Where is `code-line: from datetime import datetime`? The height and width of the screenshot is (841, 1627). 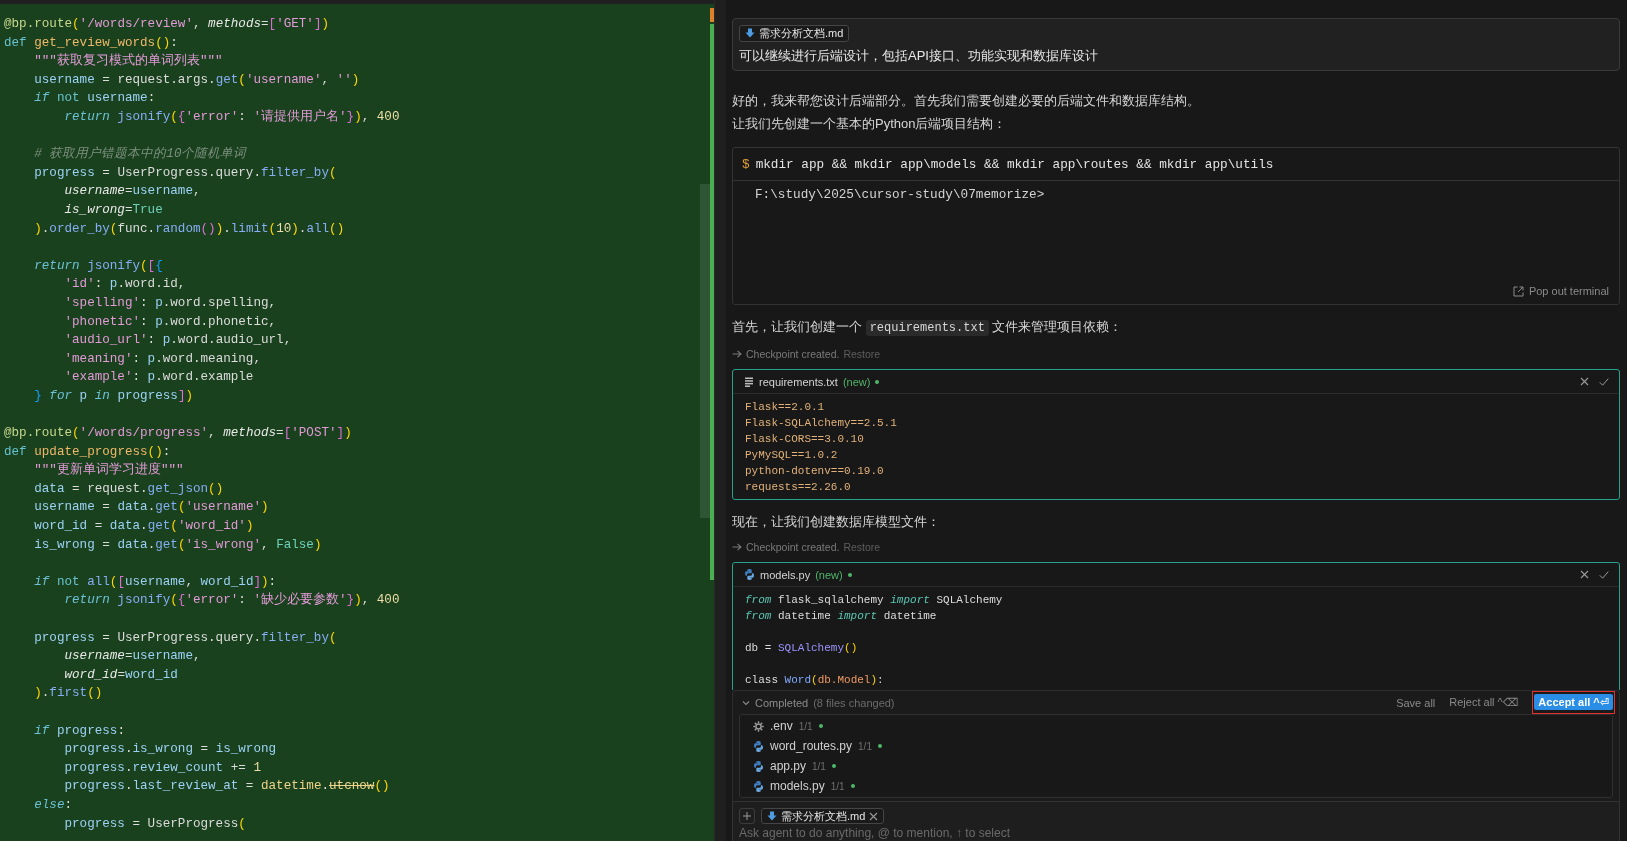
code-line: from datetime import datetime is located at coordinates (841, 616).